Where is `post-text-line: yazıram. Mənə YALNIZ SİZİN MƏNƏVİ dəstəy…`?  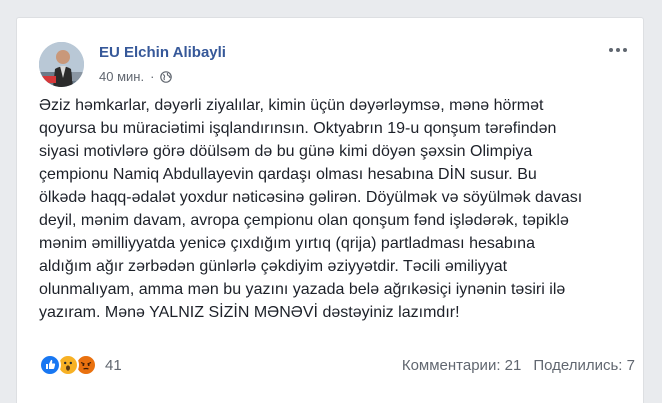 post-text-line: yazıram. Mənə YALNIZ SİZİN MƏNƏVİ dəstəy… is located at coordinates (249, 312).